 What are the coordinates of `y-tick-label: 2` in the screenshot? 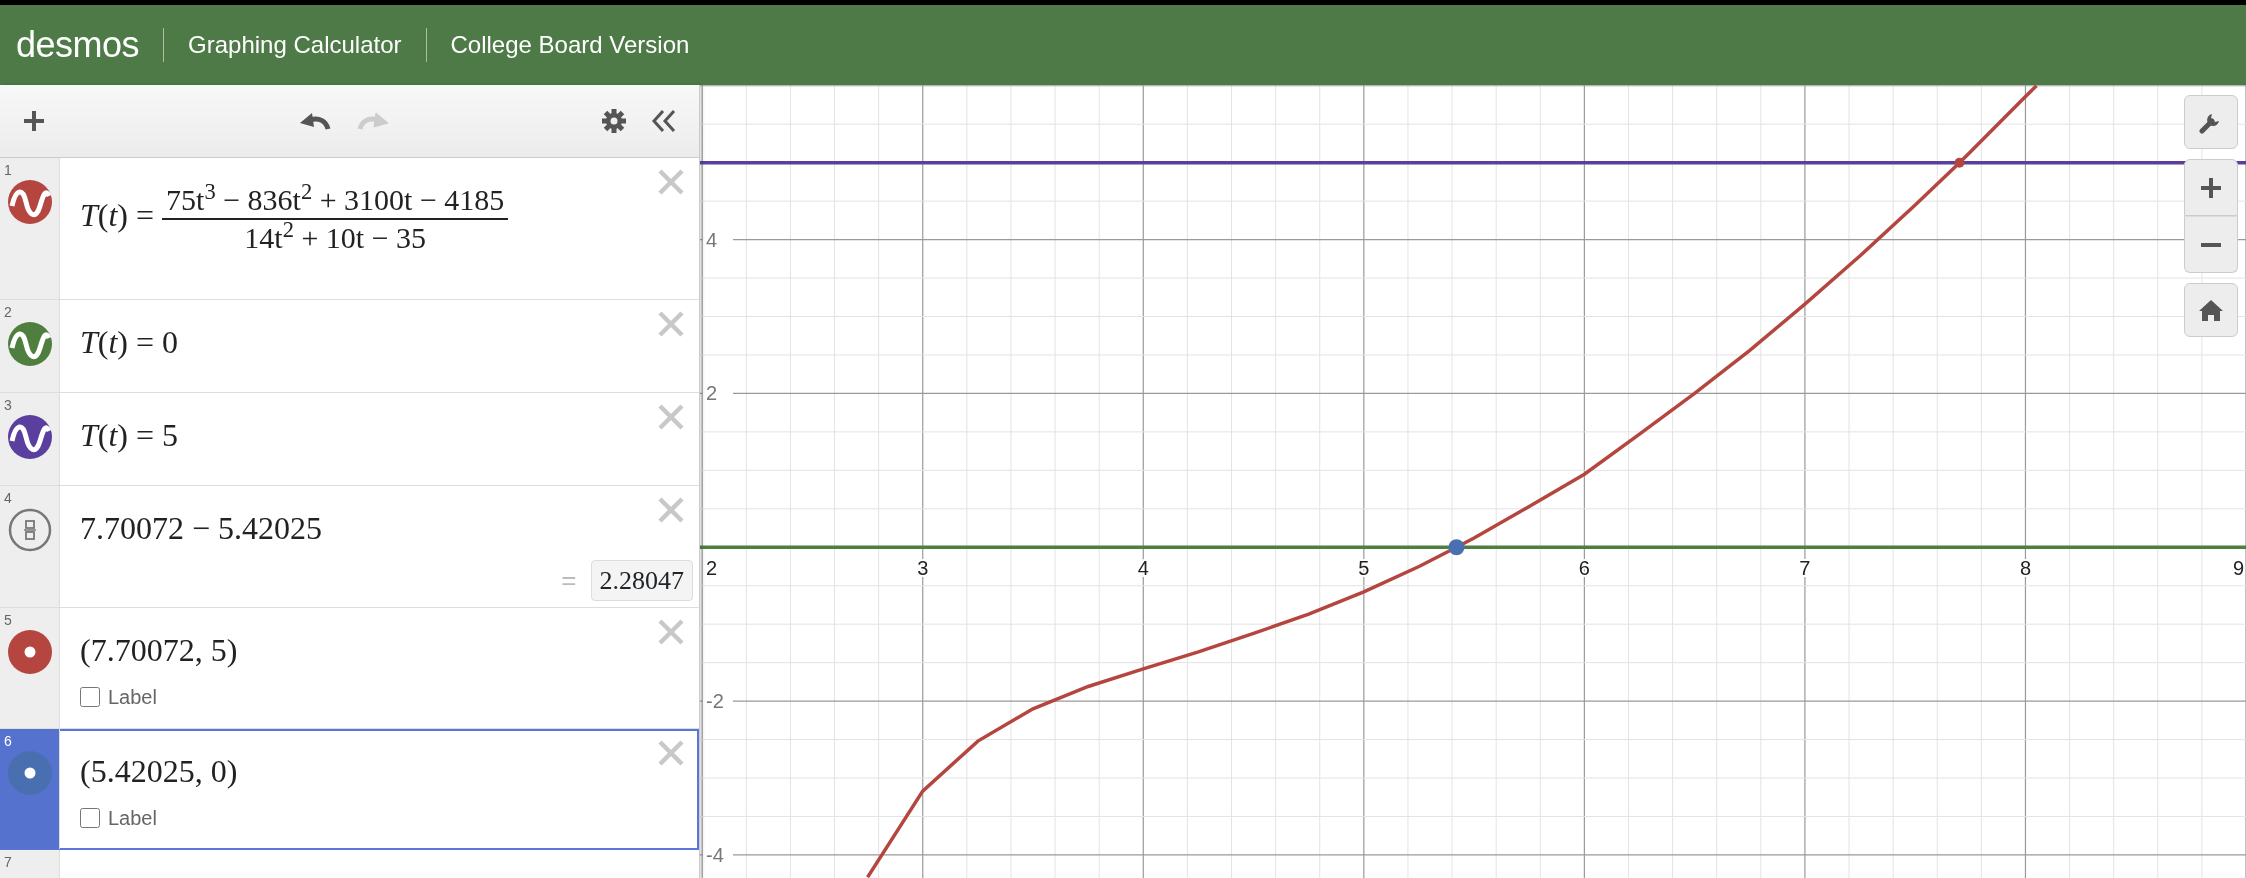 It's located at (712, 393).